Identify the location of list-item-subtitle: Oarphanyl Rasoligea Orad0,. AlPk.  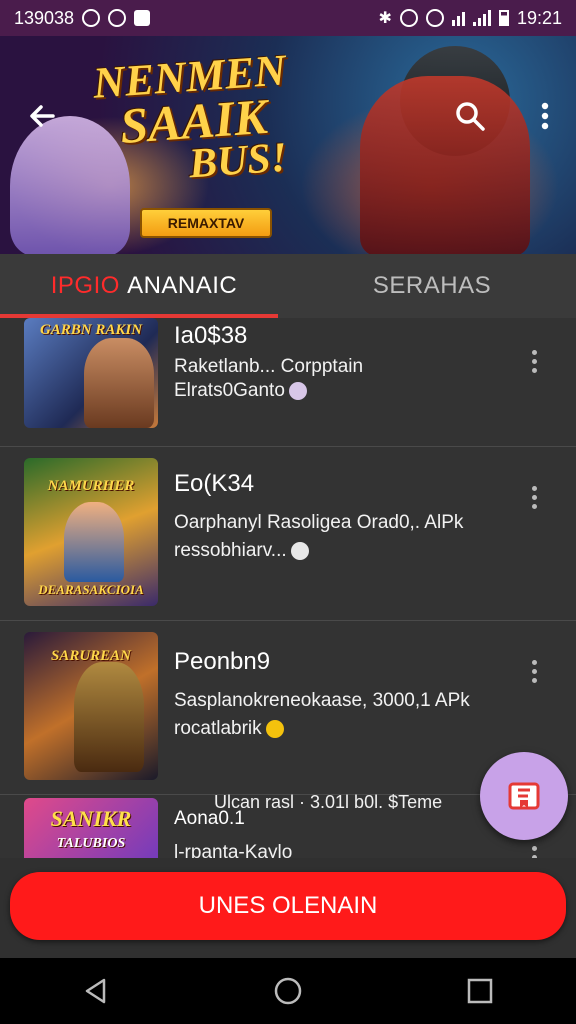
(319, 522).